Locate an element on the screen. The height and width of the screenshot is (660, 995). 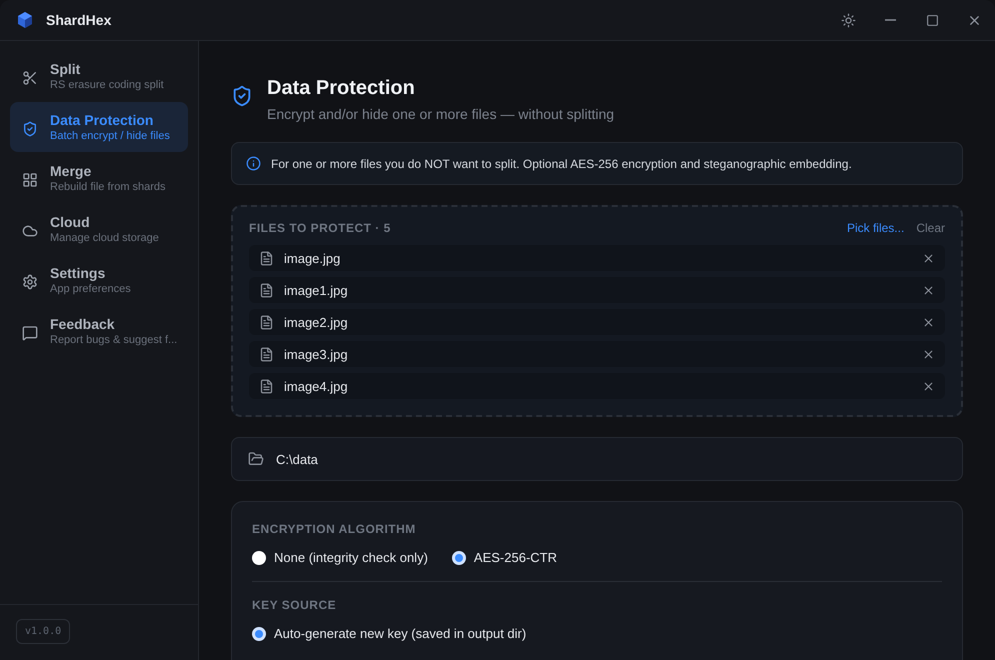
minimize-icon is located at coordinates (890, 20).